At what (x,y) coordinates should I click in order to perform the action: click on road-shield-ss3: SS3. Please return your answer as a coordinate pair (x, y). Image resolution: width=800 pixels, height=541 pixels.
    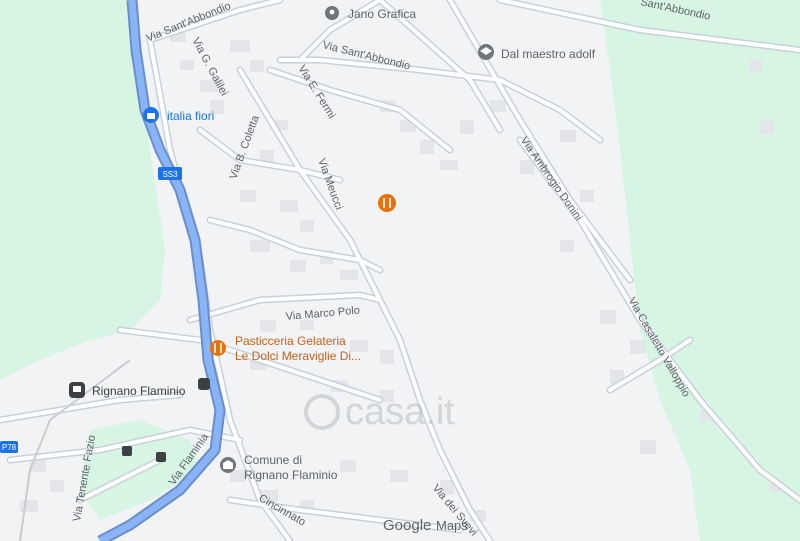
    Looking at the image, I should click on (170, 173).